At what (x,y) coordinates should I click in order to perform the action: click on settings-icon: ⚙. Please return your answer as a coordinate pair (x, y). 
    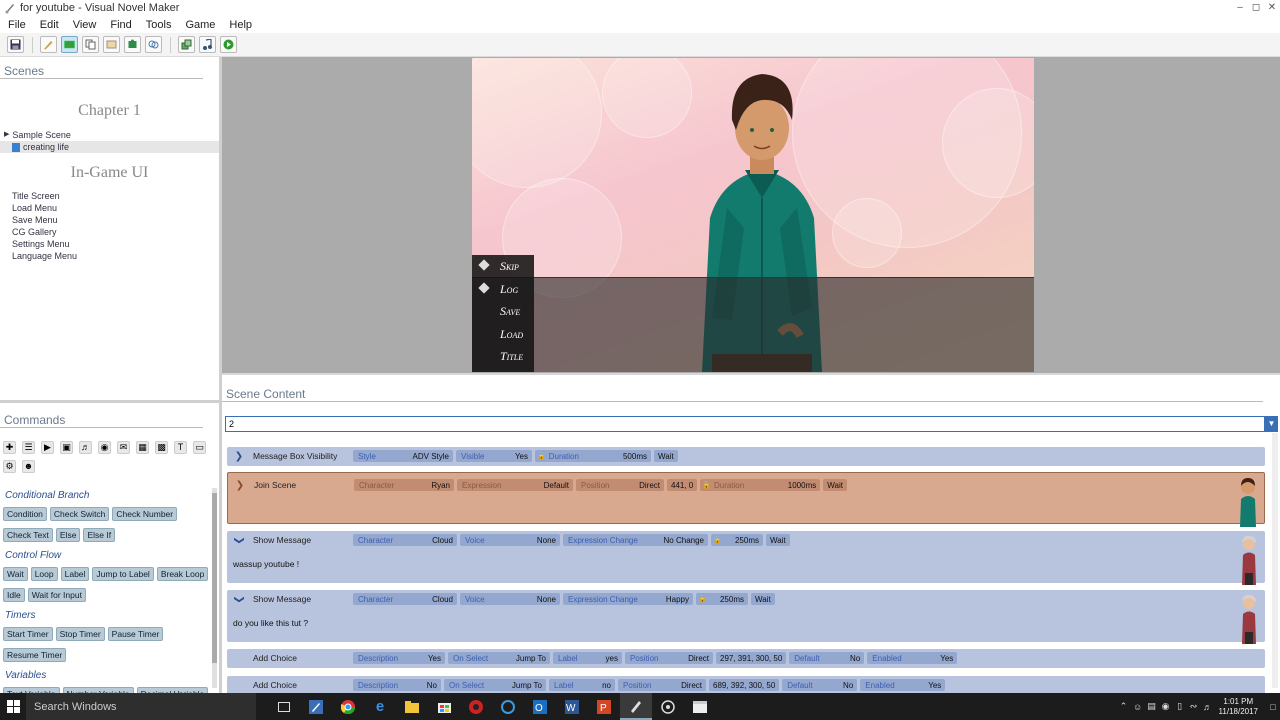
    Looking at the image, I should click on (9, 466).